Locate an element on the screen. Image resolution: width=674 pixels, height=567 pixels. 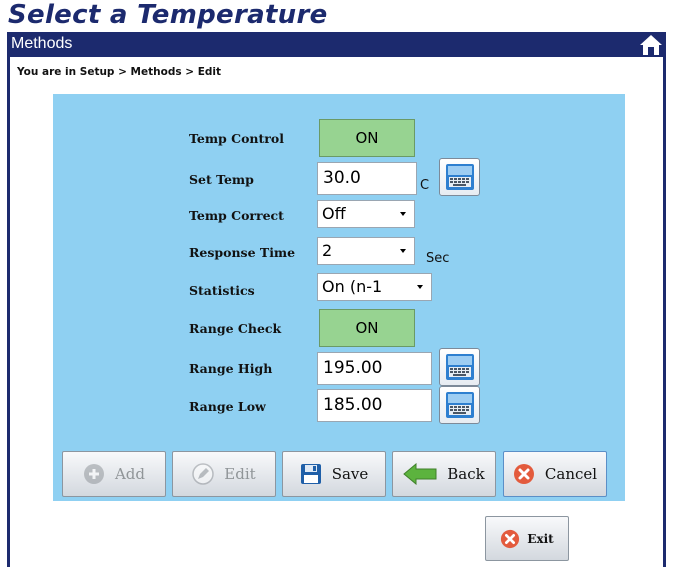
page-heading: Select a Temperature is located at coordinates (168, 15).